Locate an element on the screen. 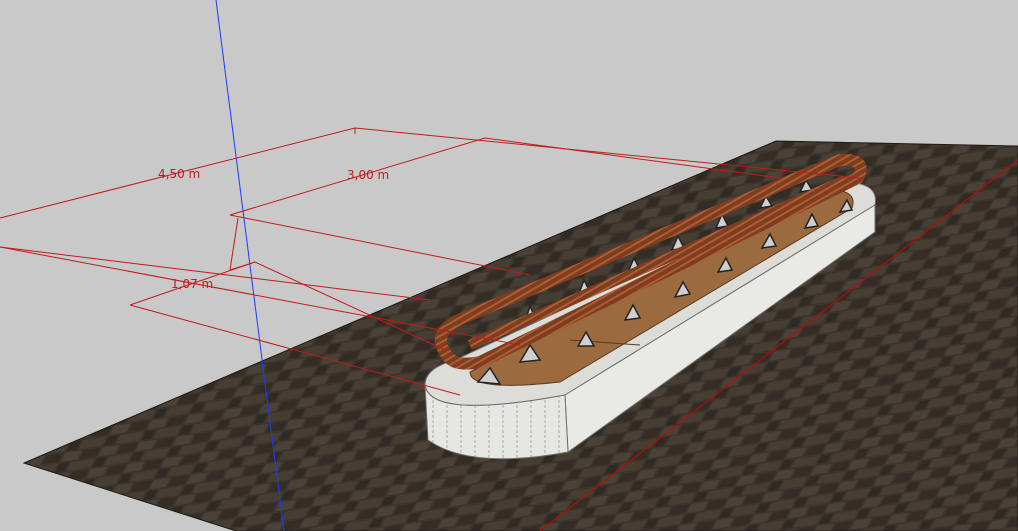  dimension-label-length-outer: 4,50 m is located at coordinates (179, 174).